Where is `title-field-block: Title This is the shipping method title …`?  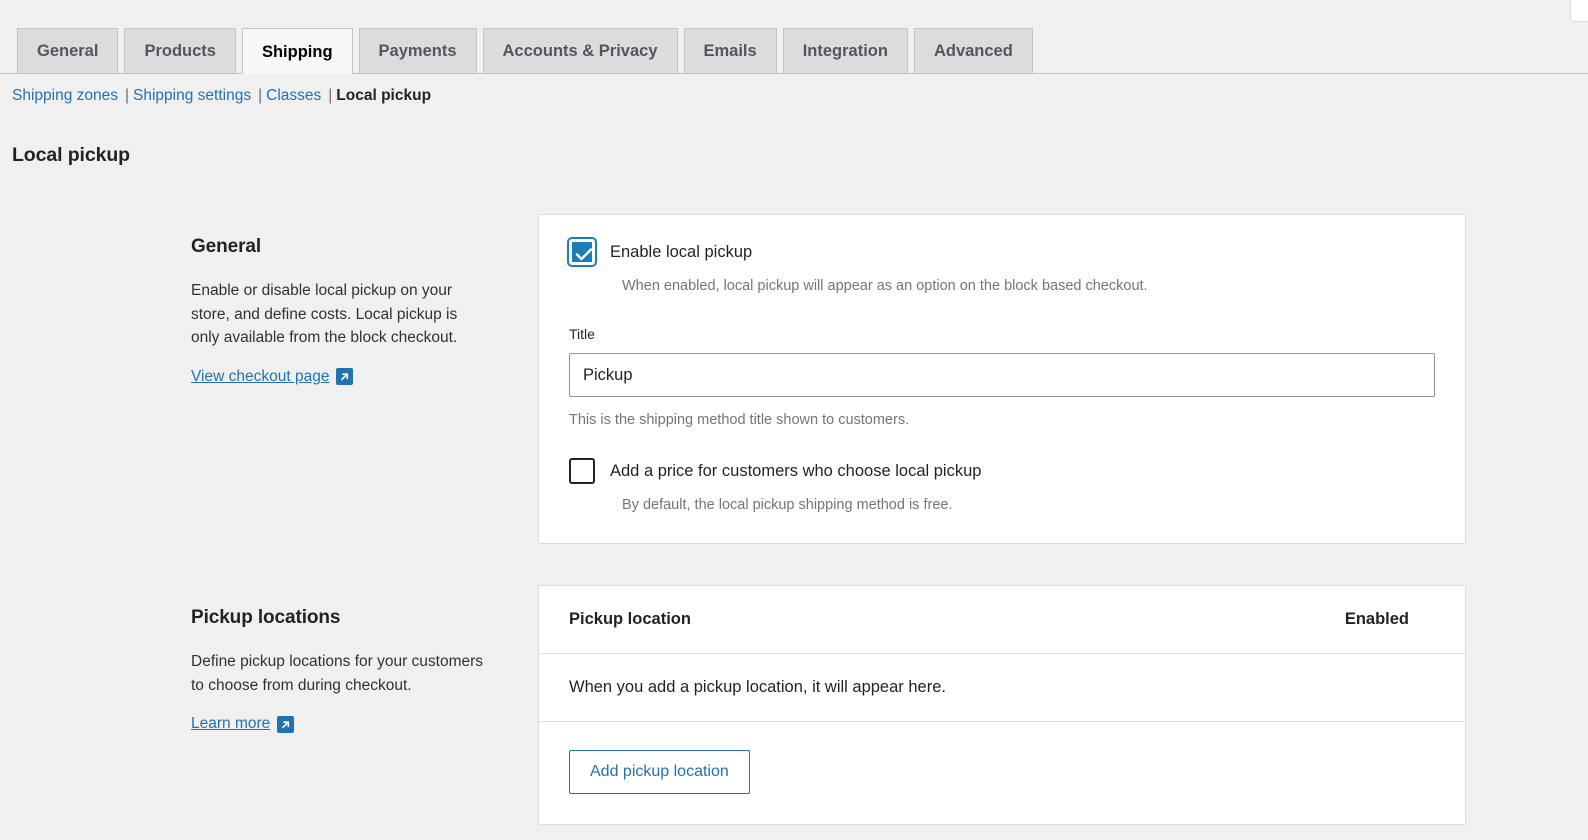
title-field-block: Title This is the shipping method title … is located at coordinates (1002, 377).